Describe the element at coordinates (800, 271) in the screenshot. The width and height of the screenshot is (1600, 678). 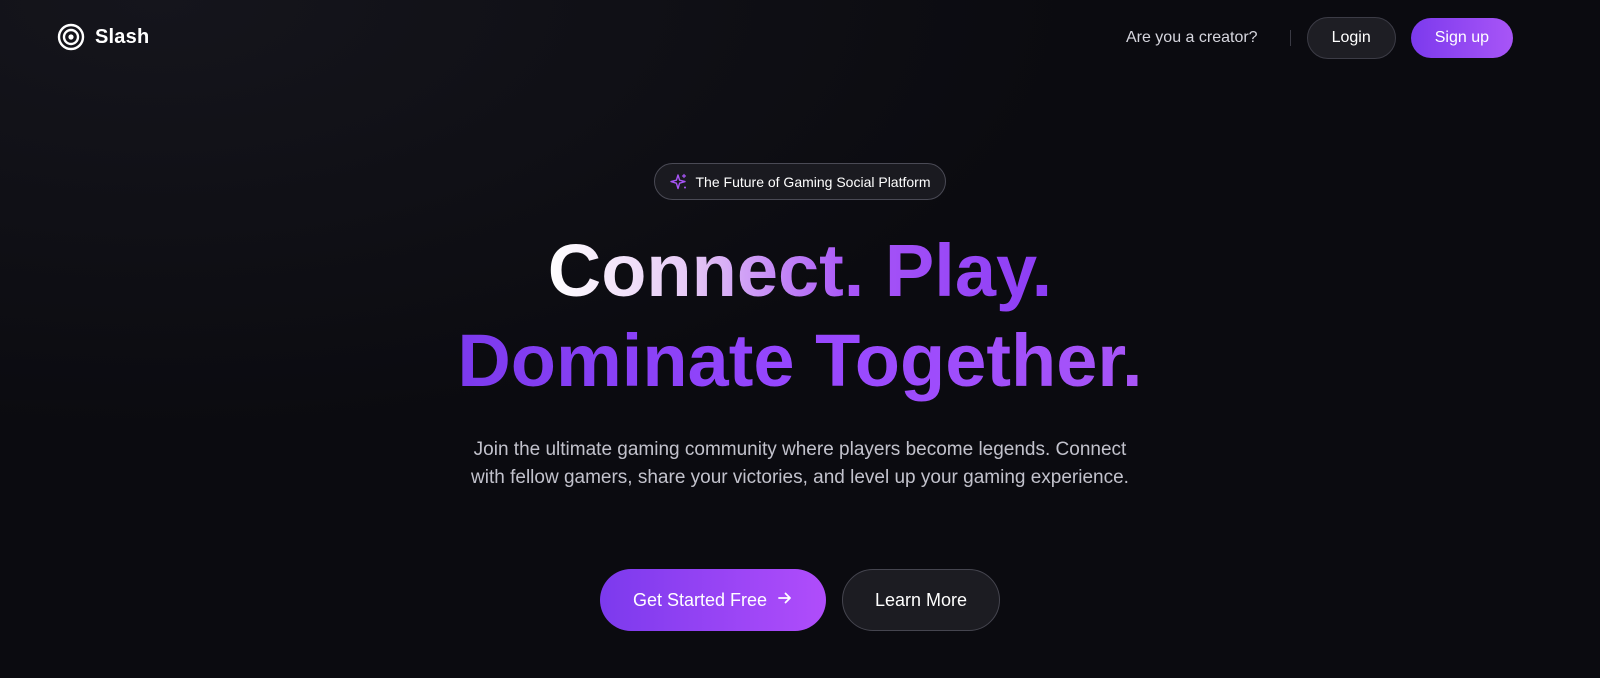
I see `headline-line-1: Connect. Play.` at that location.